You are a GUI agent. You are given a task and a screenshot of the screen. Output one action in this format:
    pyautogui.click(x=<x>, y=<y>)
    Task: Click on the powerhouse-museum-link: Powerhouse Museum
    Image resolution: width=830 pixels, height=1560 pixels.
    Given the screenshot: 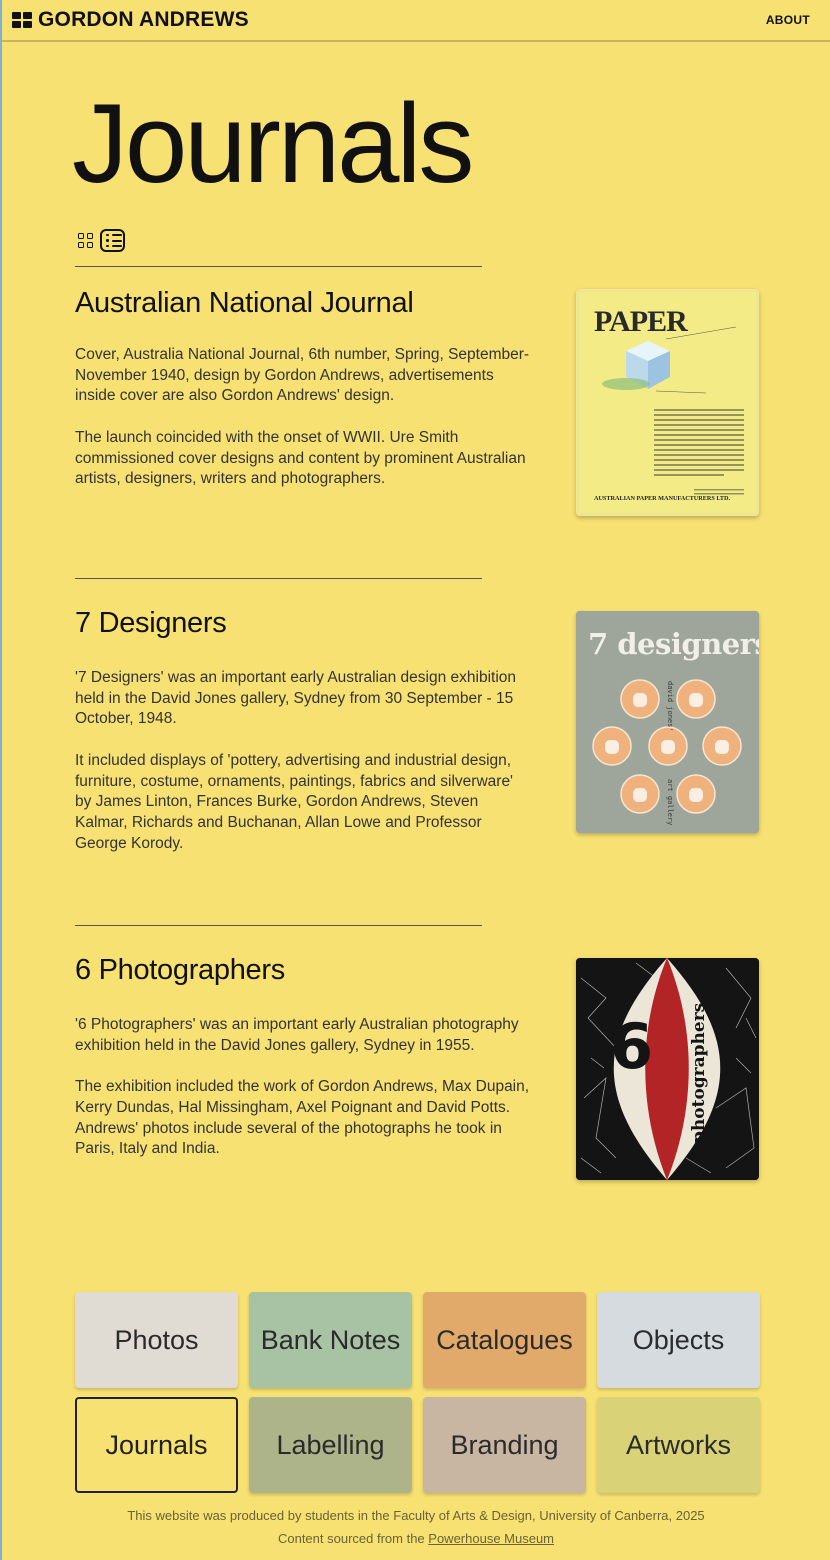 What is the action you would take?
    pyautogui.click(x=491, y=1538)
    